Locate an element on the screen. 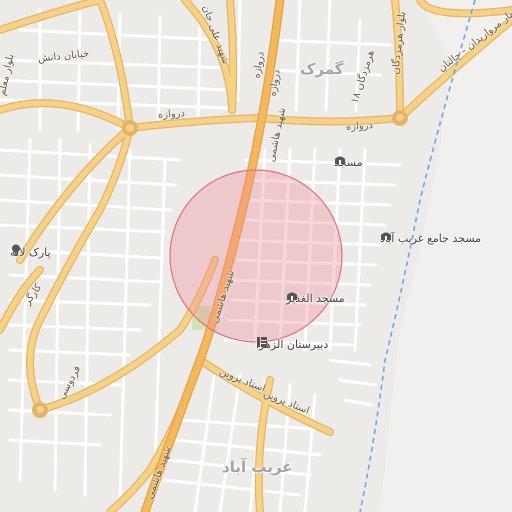 Image resolution: width=512 pixels, height=512 pixels. poi-masjed: مسجد is located at coordinates (348, 161).